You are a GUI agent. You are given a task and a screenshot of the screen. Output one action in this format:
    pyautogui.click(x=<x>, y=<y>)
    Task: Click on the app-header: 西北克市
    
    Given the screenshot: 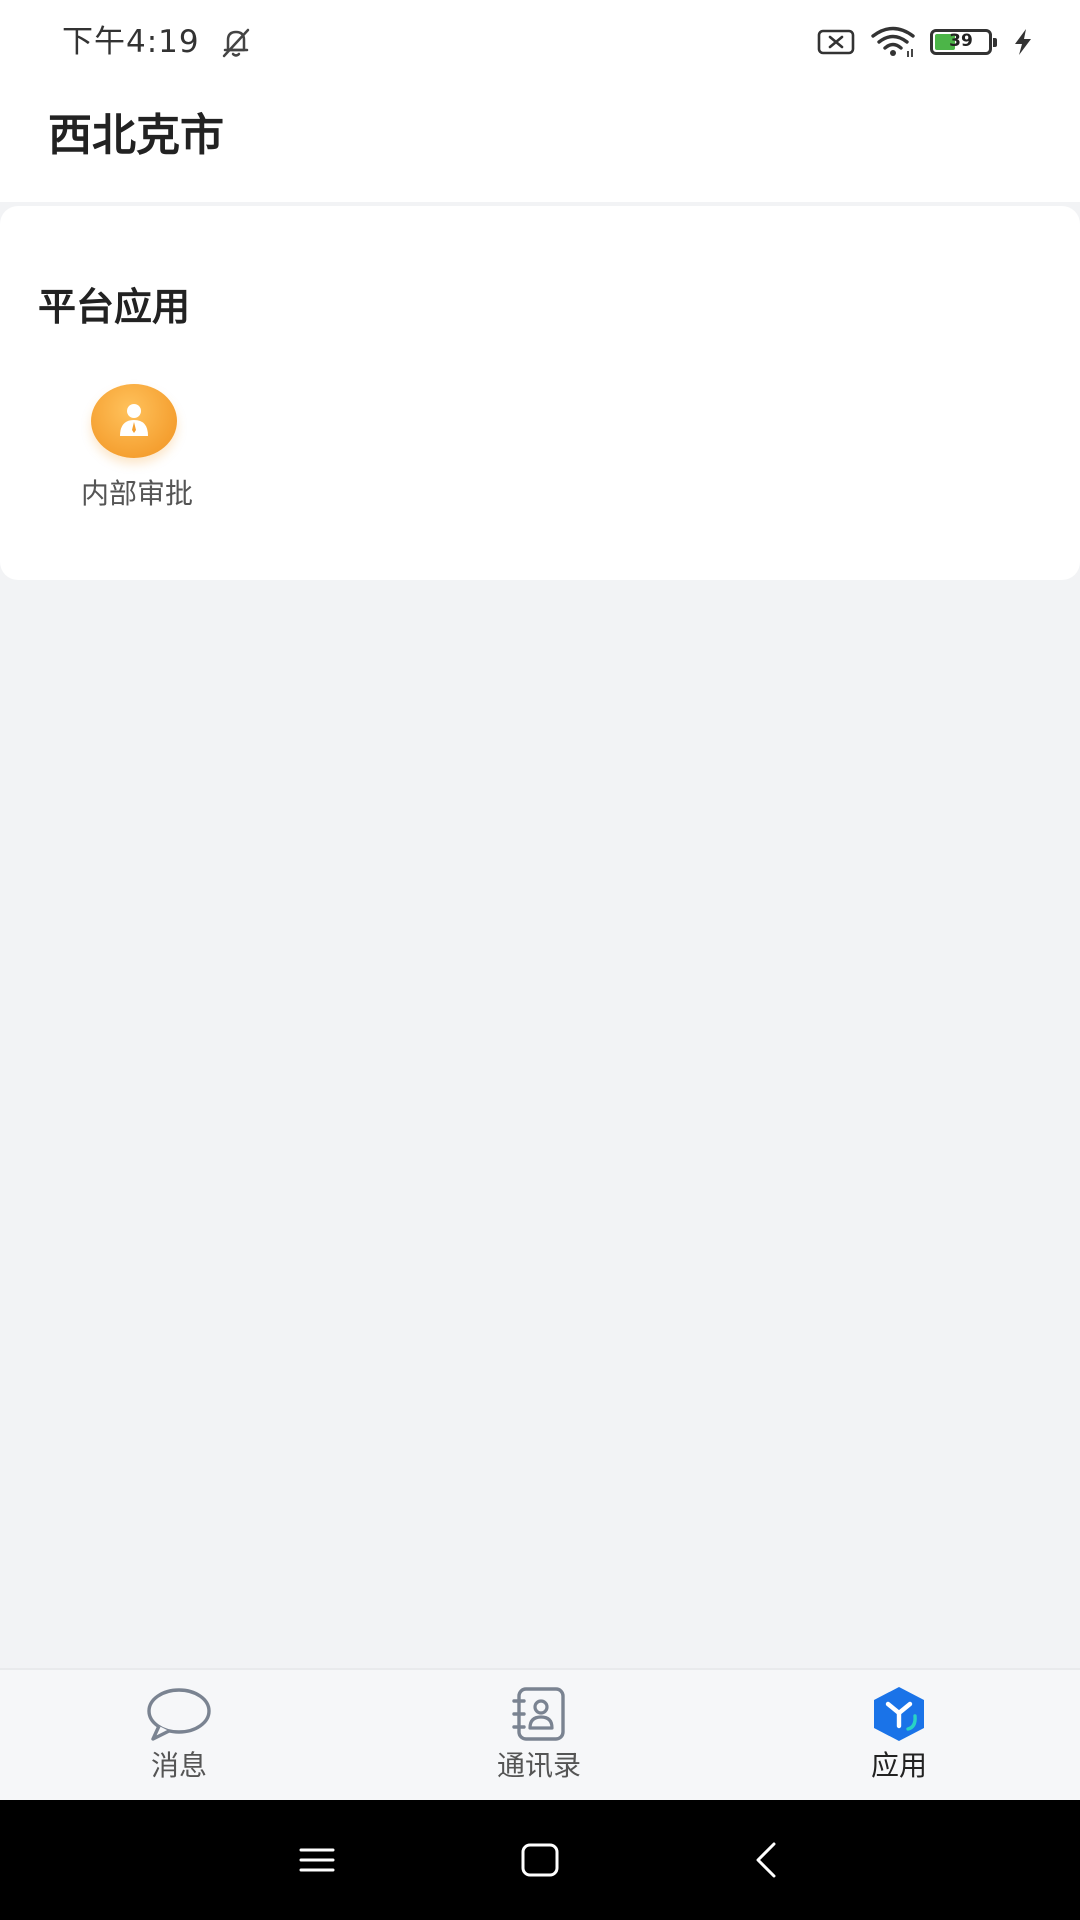 What is the action you would take?
    pyautogui.click(x=540, y=143)
    